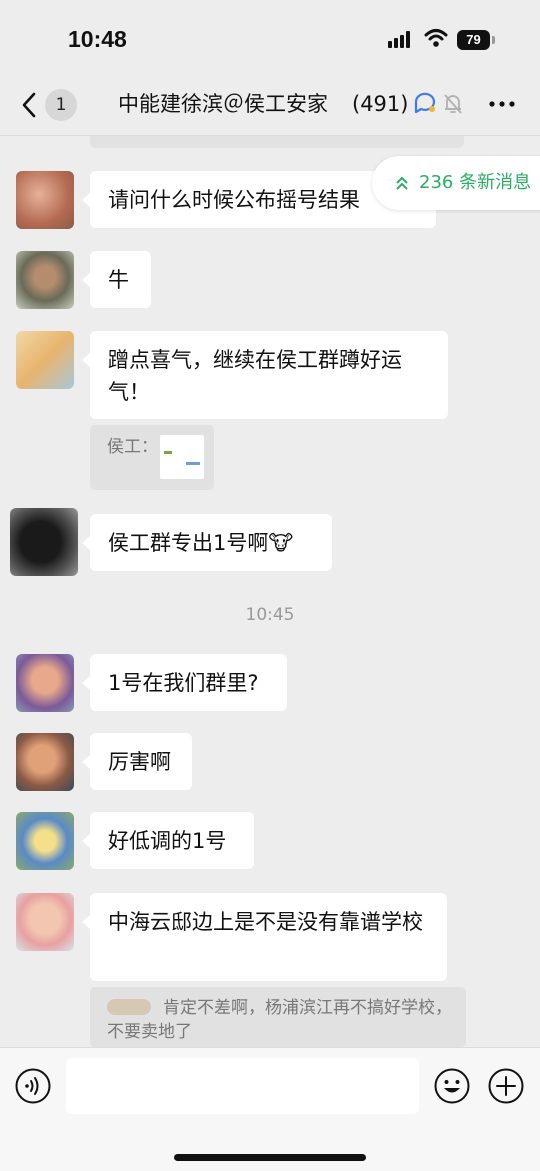 The width and height of the screenshot is (540, 1171). I want to click on quote-image-thumbnail, so click(182, 457).